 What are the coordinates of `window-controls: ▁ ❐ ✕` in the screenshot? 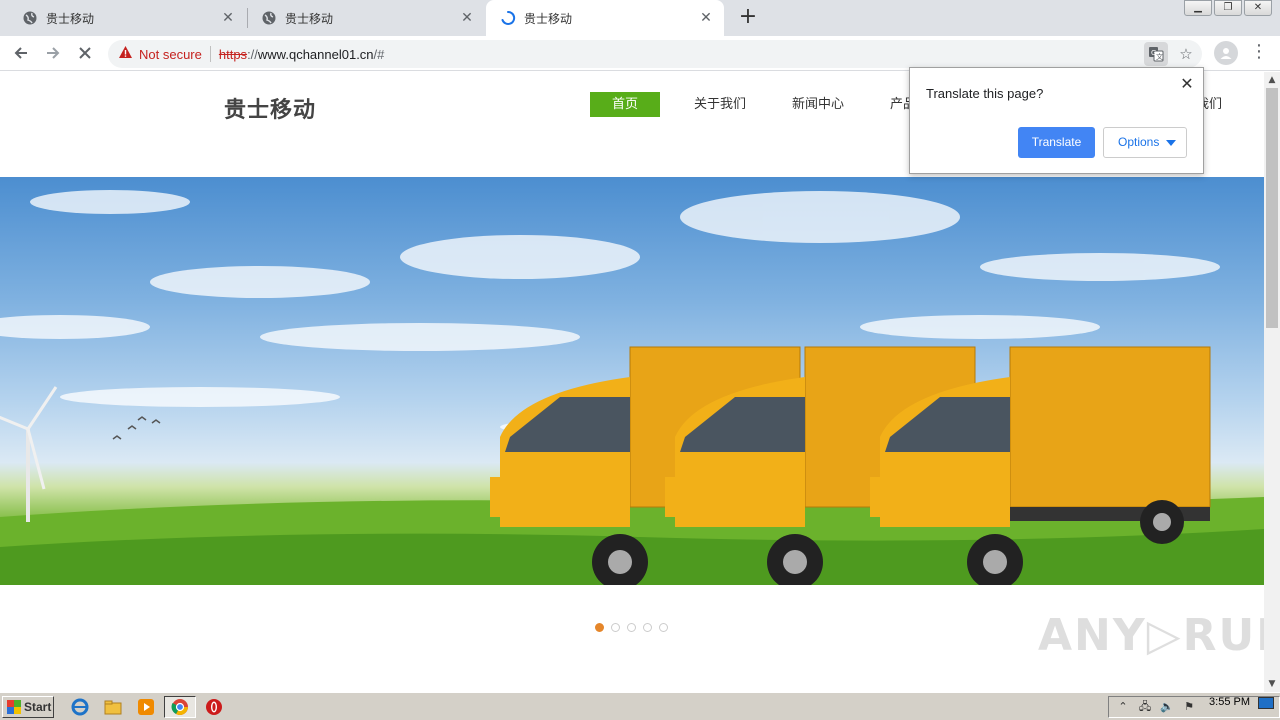 It's located at (1227, 8).